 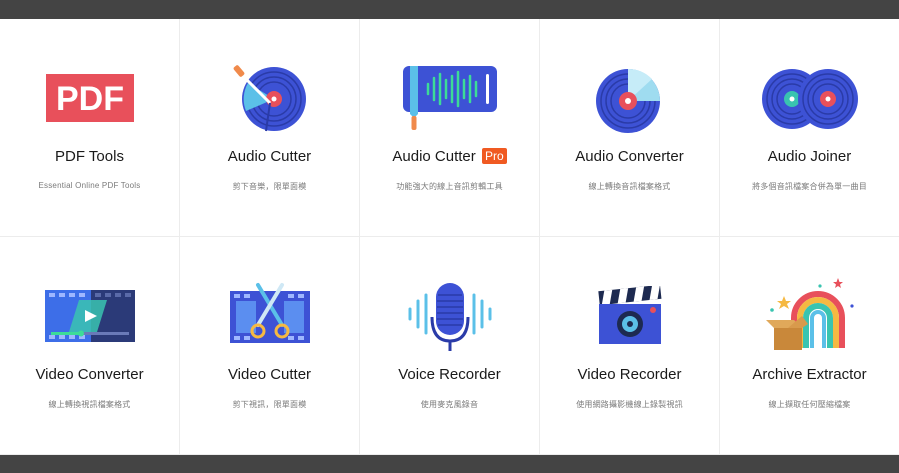 What do you see at coordinates (809, 374) in the screenshot?
I see `tool-title: Archive Extractor` at bounding box center [809, 374].